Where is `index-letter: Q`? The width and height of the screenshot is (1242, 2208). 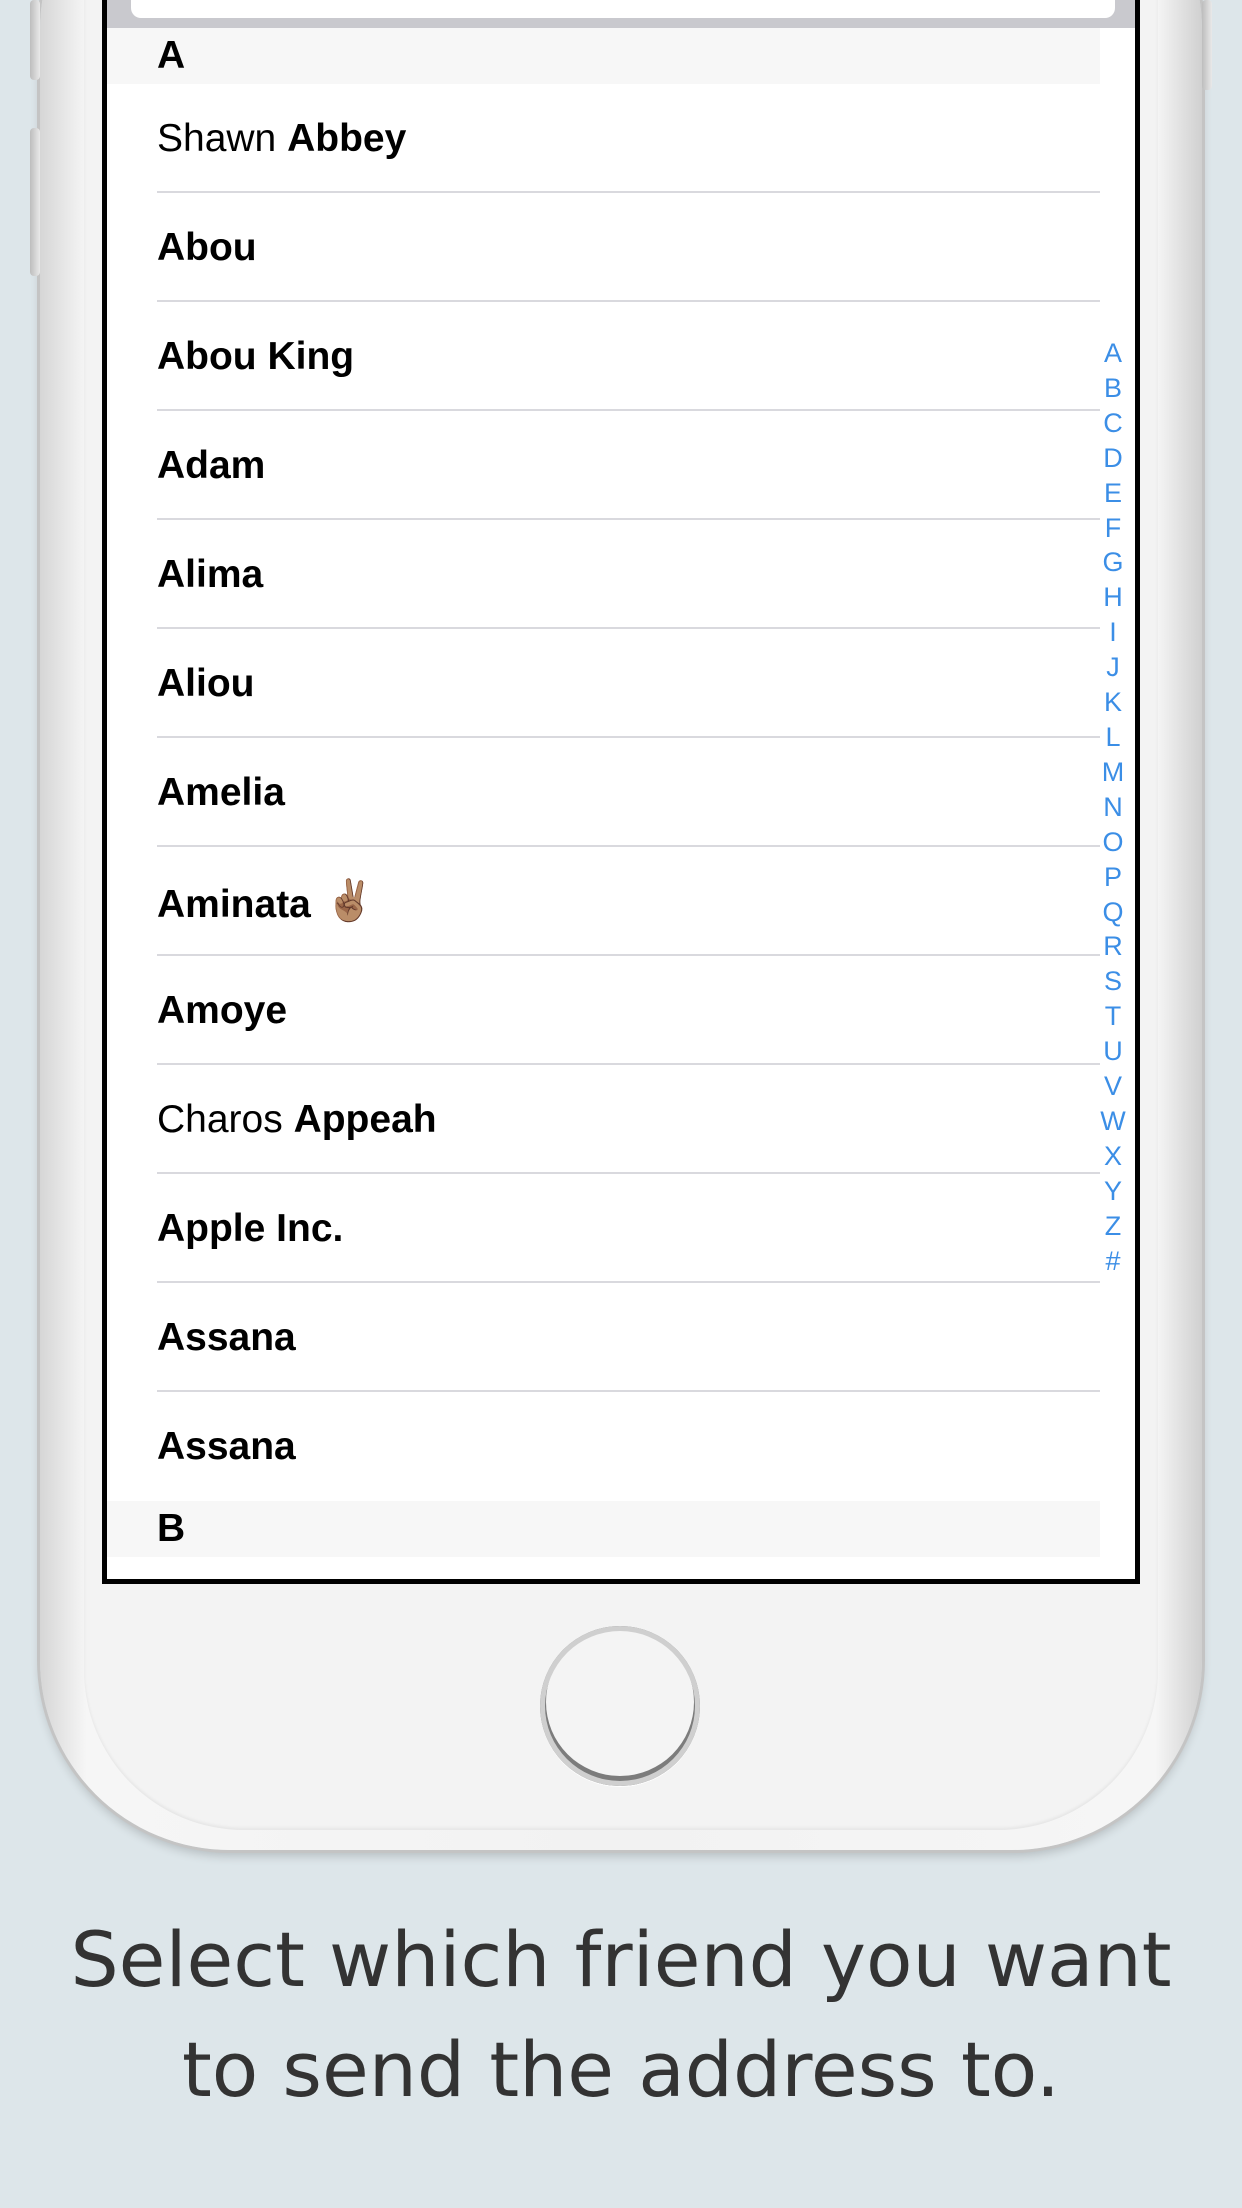 index-letter: Q is located at coordinates (1112, 912).